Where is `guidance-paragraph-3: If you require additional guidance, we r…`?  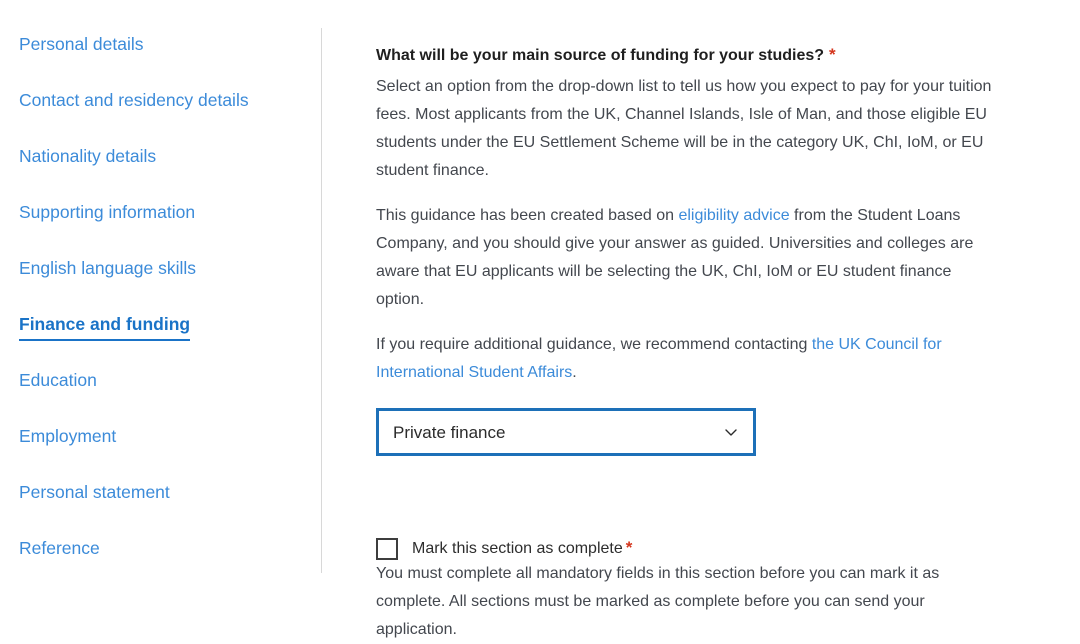 guidance-paragraph-3: If you require additional guidance, we r… is located at coordinates (684, 359).